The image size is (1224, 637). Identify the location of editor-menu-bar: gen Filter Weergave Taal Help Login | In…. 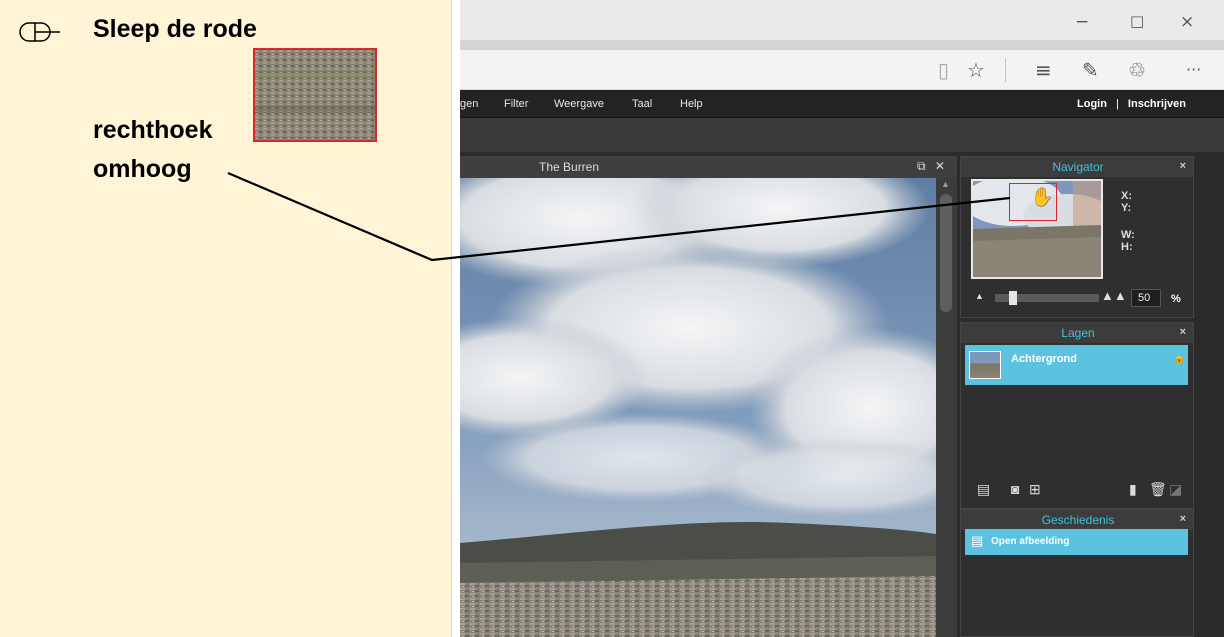
(842, 104).